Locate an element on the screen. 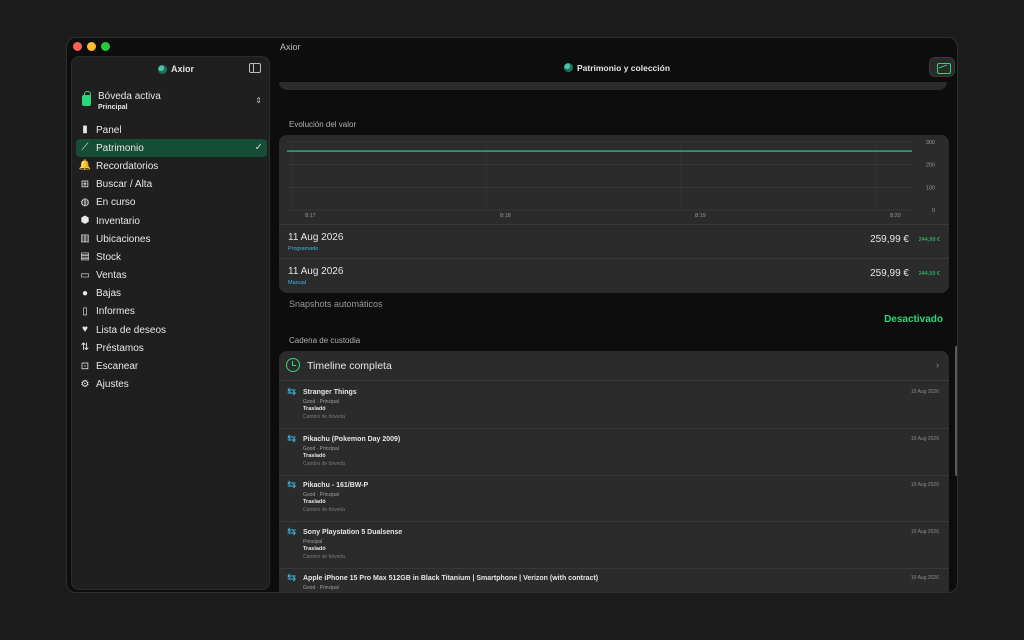 This screenshot has width=1024, height=640. bar-chart-icon: ▮ is located at coordinates (85, 130).